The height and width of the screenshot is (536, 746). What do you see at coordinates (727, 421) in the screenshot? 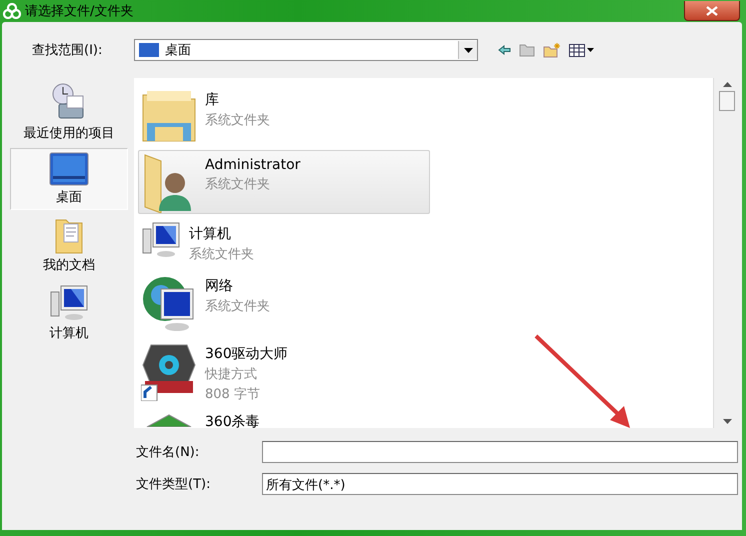
I see `scroll-down-icon` at bounding box center [727, 421].